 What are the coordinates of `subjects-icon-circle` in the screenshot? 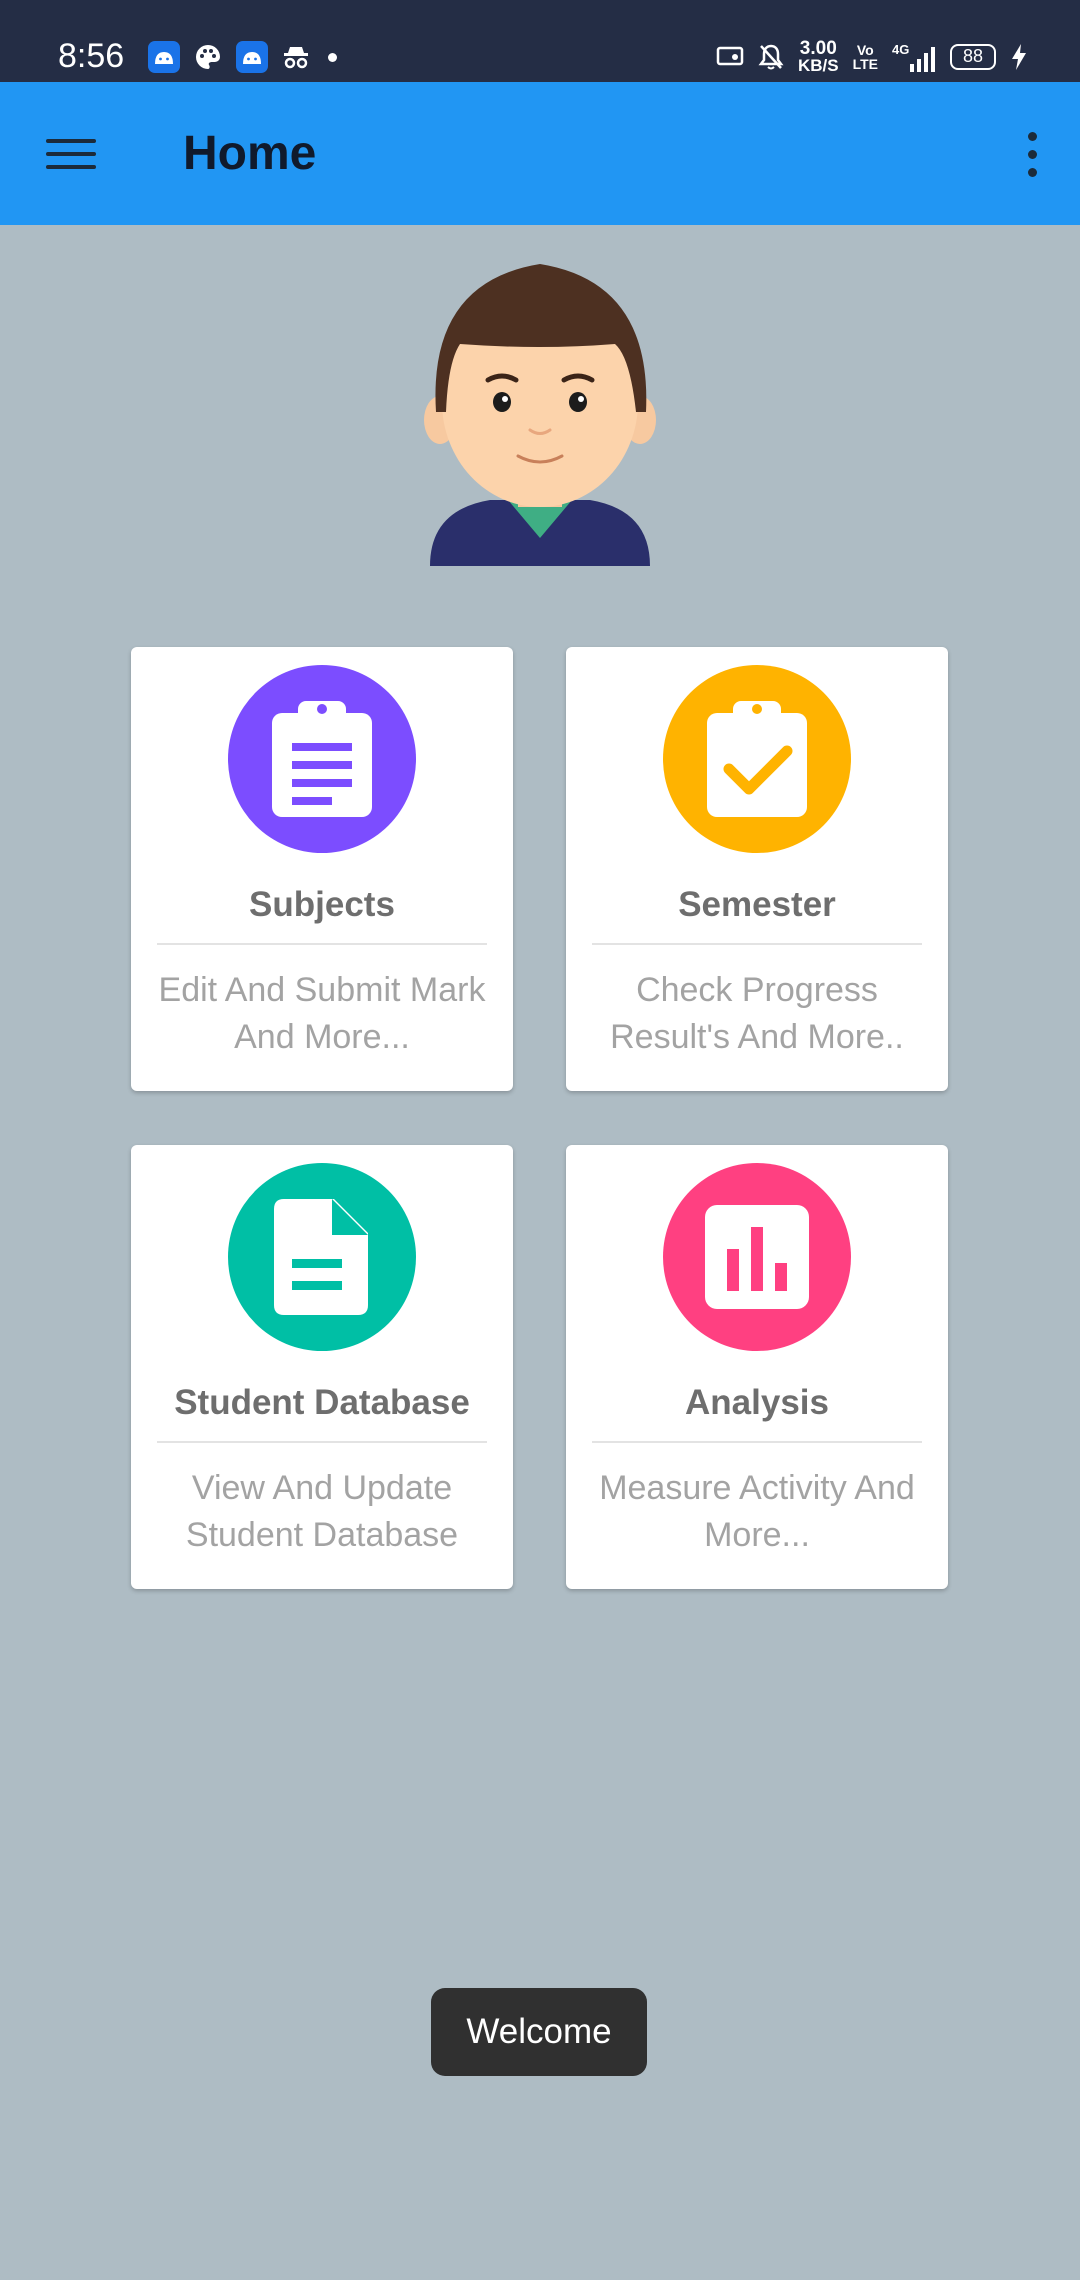 It's located at (322, 759).